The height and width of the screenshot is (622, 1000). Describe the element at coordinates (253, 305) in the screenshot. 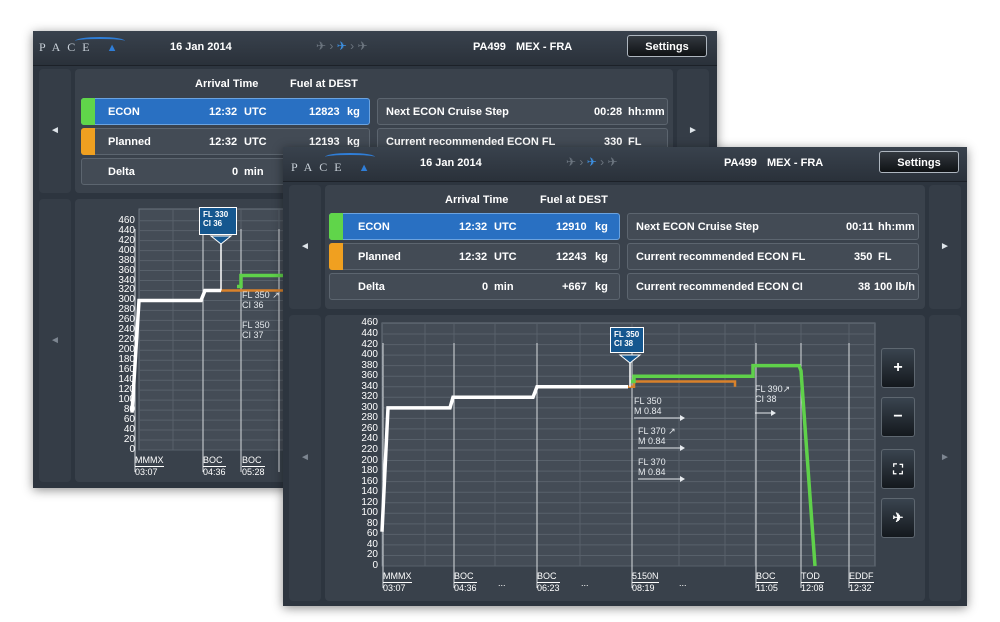

I see `ann-line-2: CI 36` at that location.